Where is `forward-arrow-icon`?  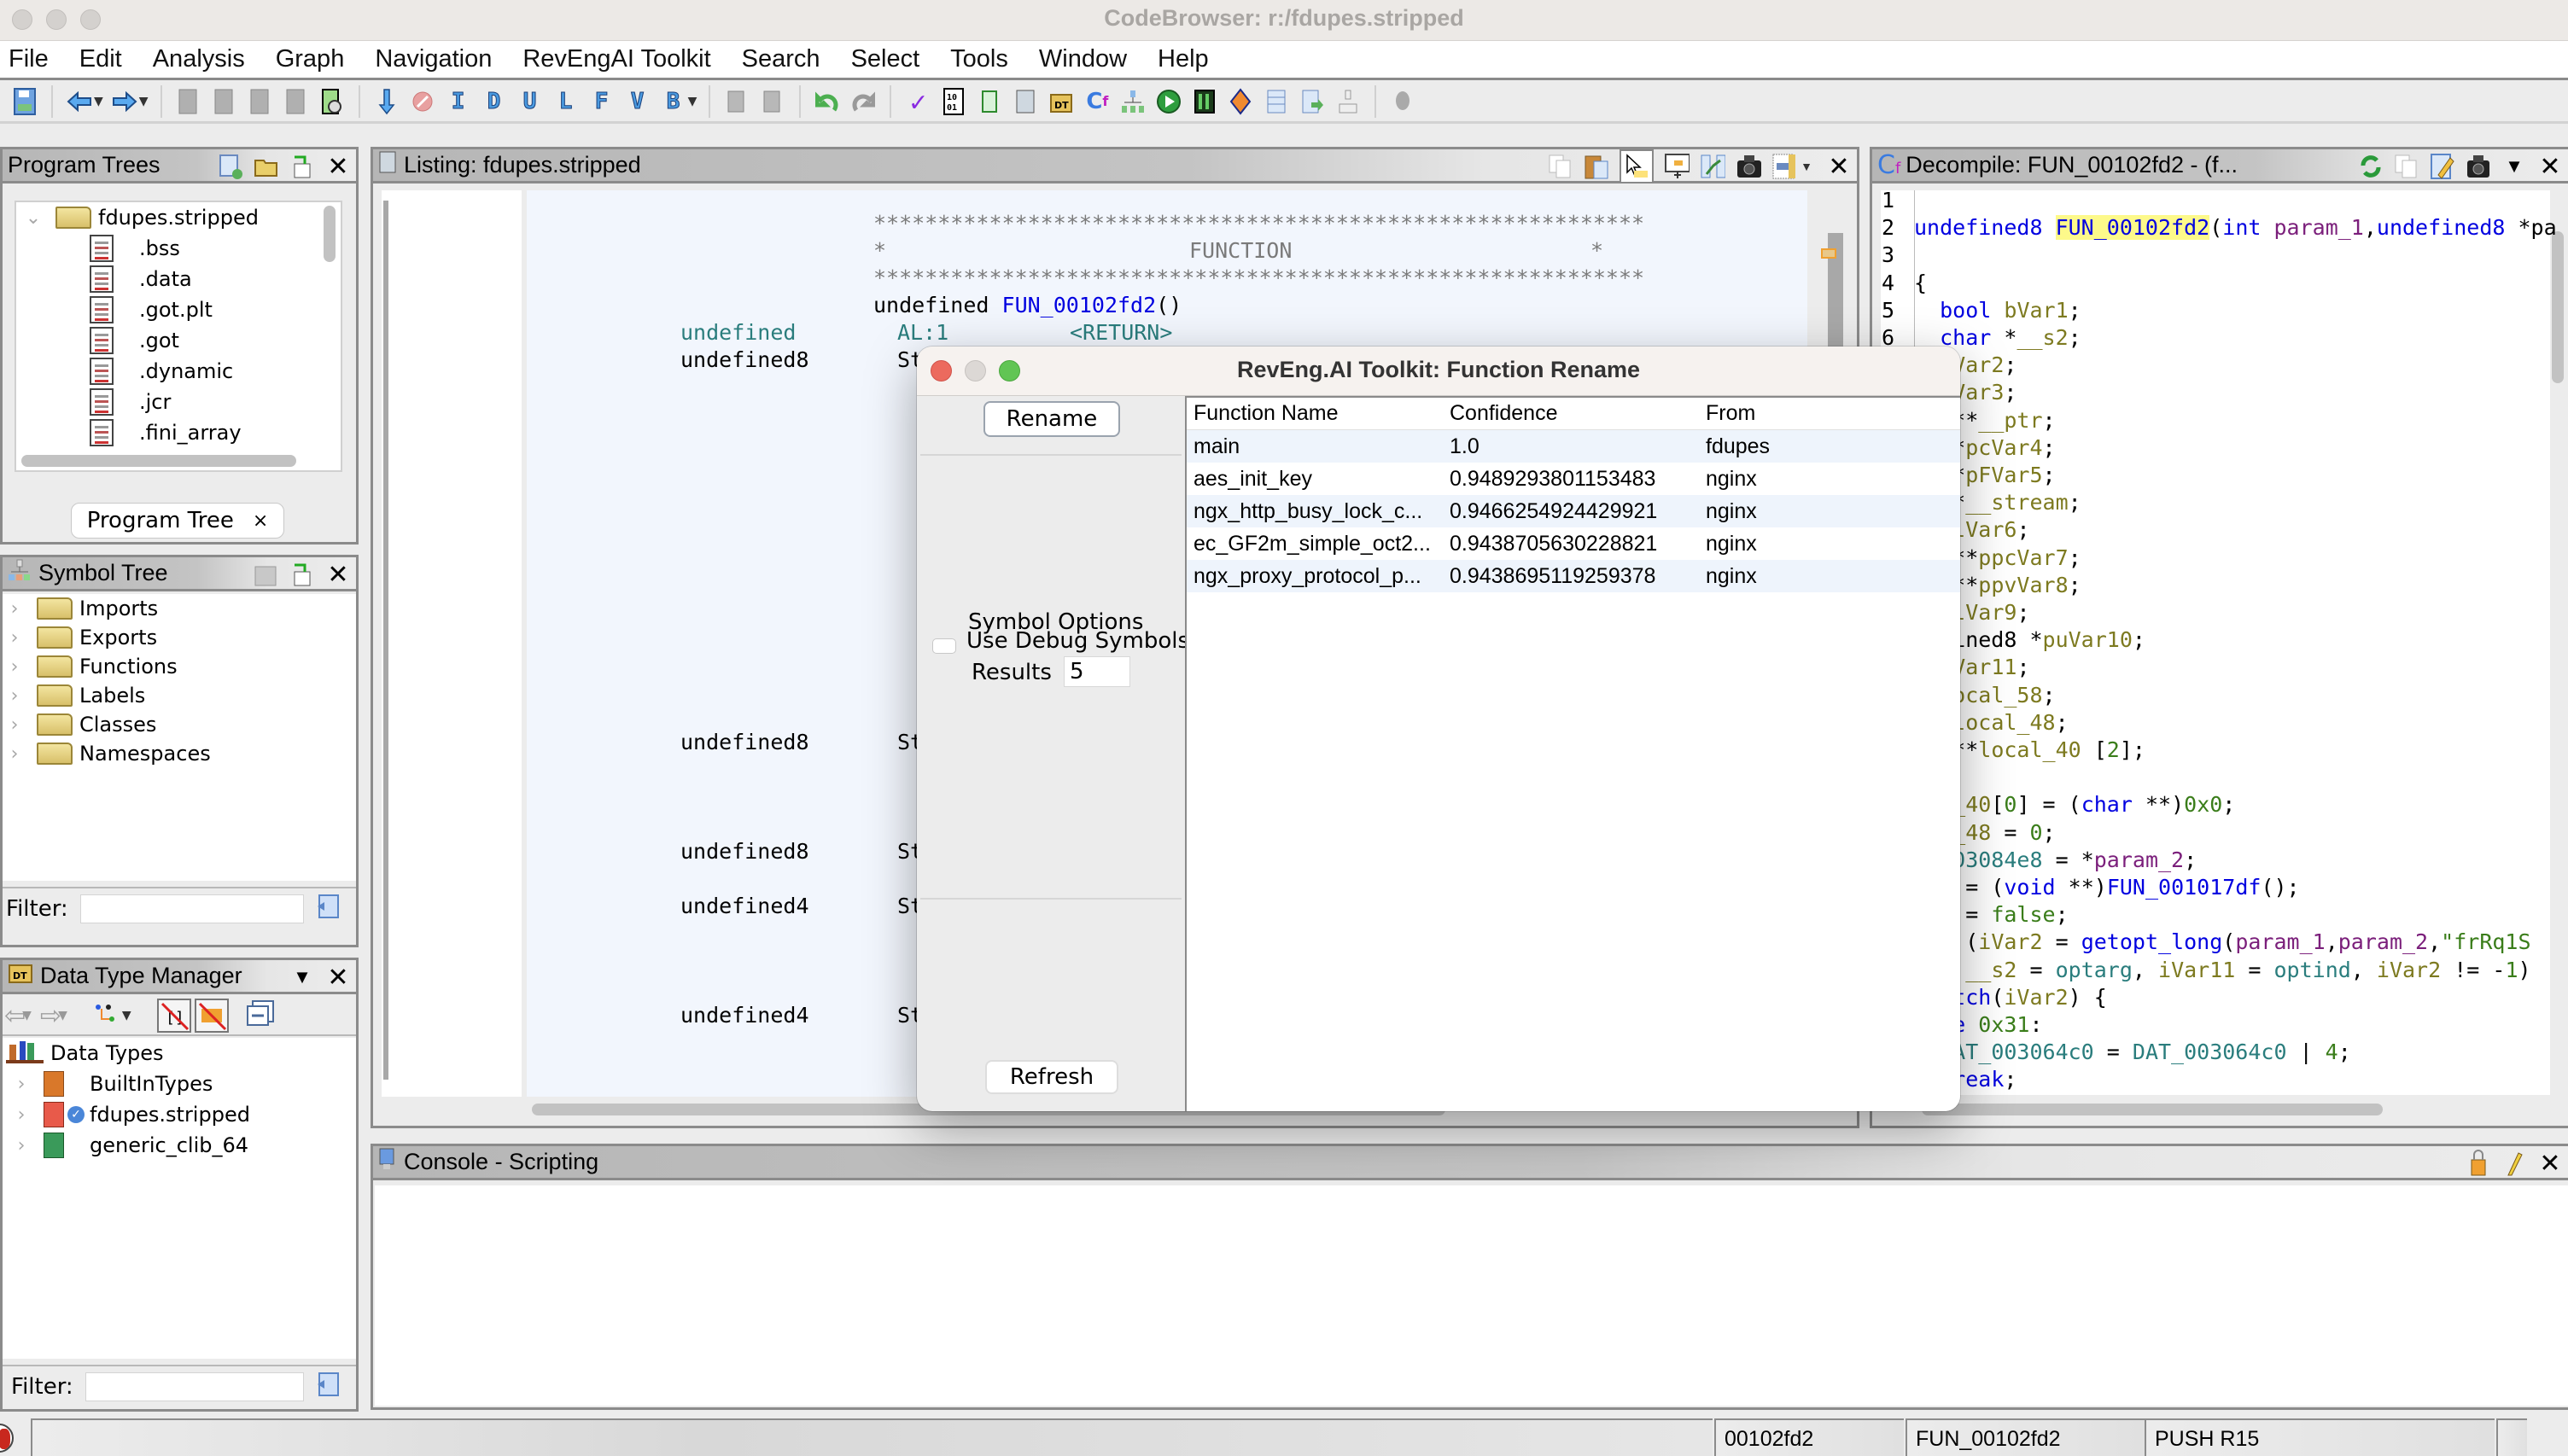 forward-arrow-icon is located at coordinates (124, 102).